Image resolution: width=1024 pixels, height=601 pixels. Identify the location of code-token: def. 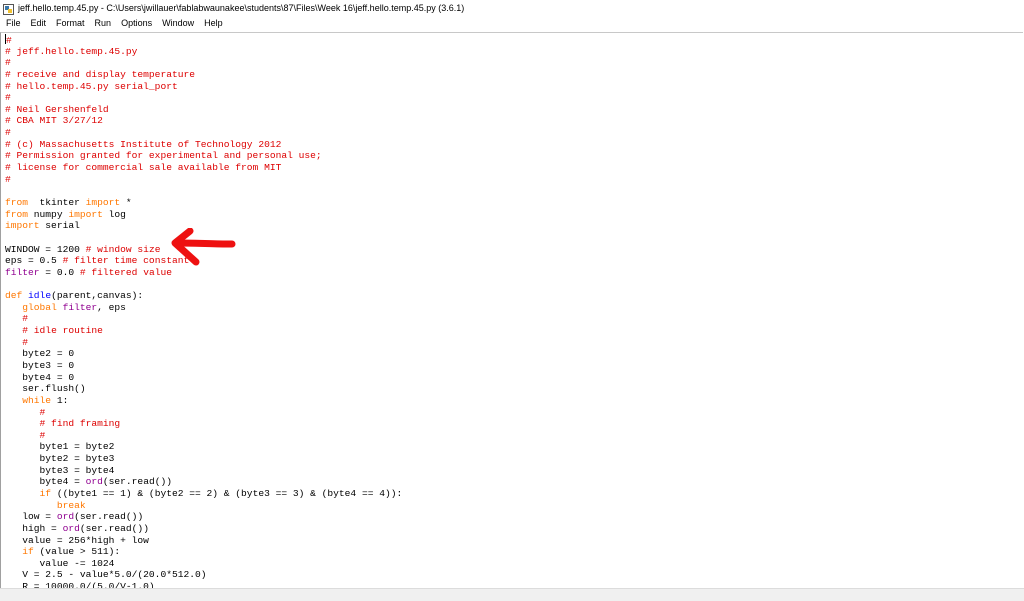
(14, 296).